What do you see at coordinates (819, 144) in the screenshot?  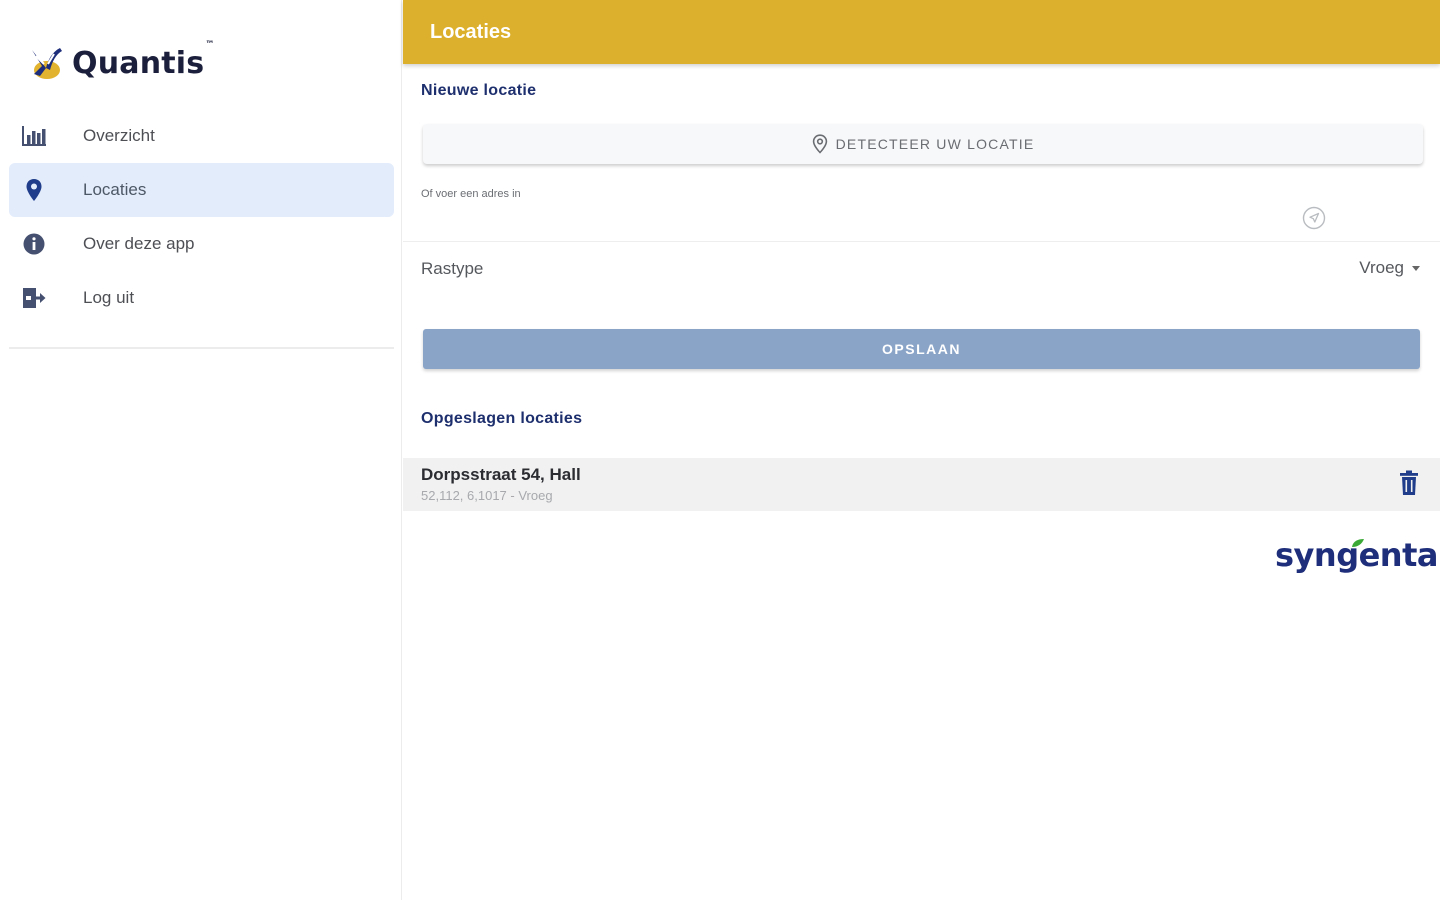 I see `map-pin-outline-icon` at bounding box center [819, 144].